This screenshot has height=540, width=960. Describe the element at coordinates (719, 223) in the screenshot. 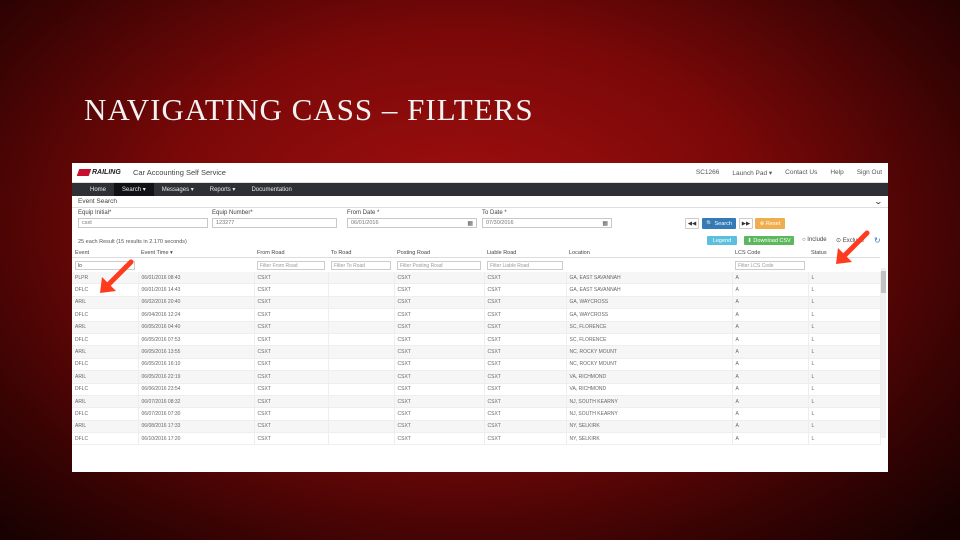

I see `search-button: 🔍 Search` at that location.